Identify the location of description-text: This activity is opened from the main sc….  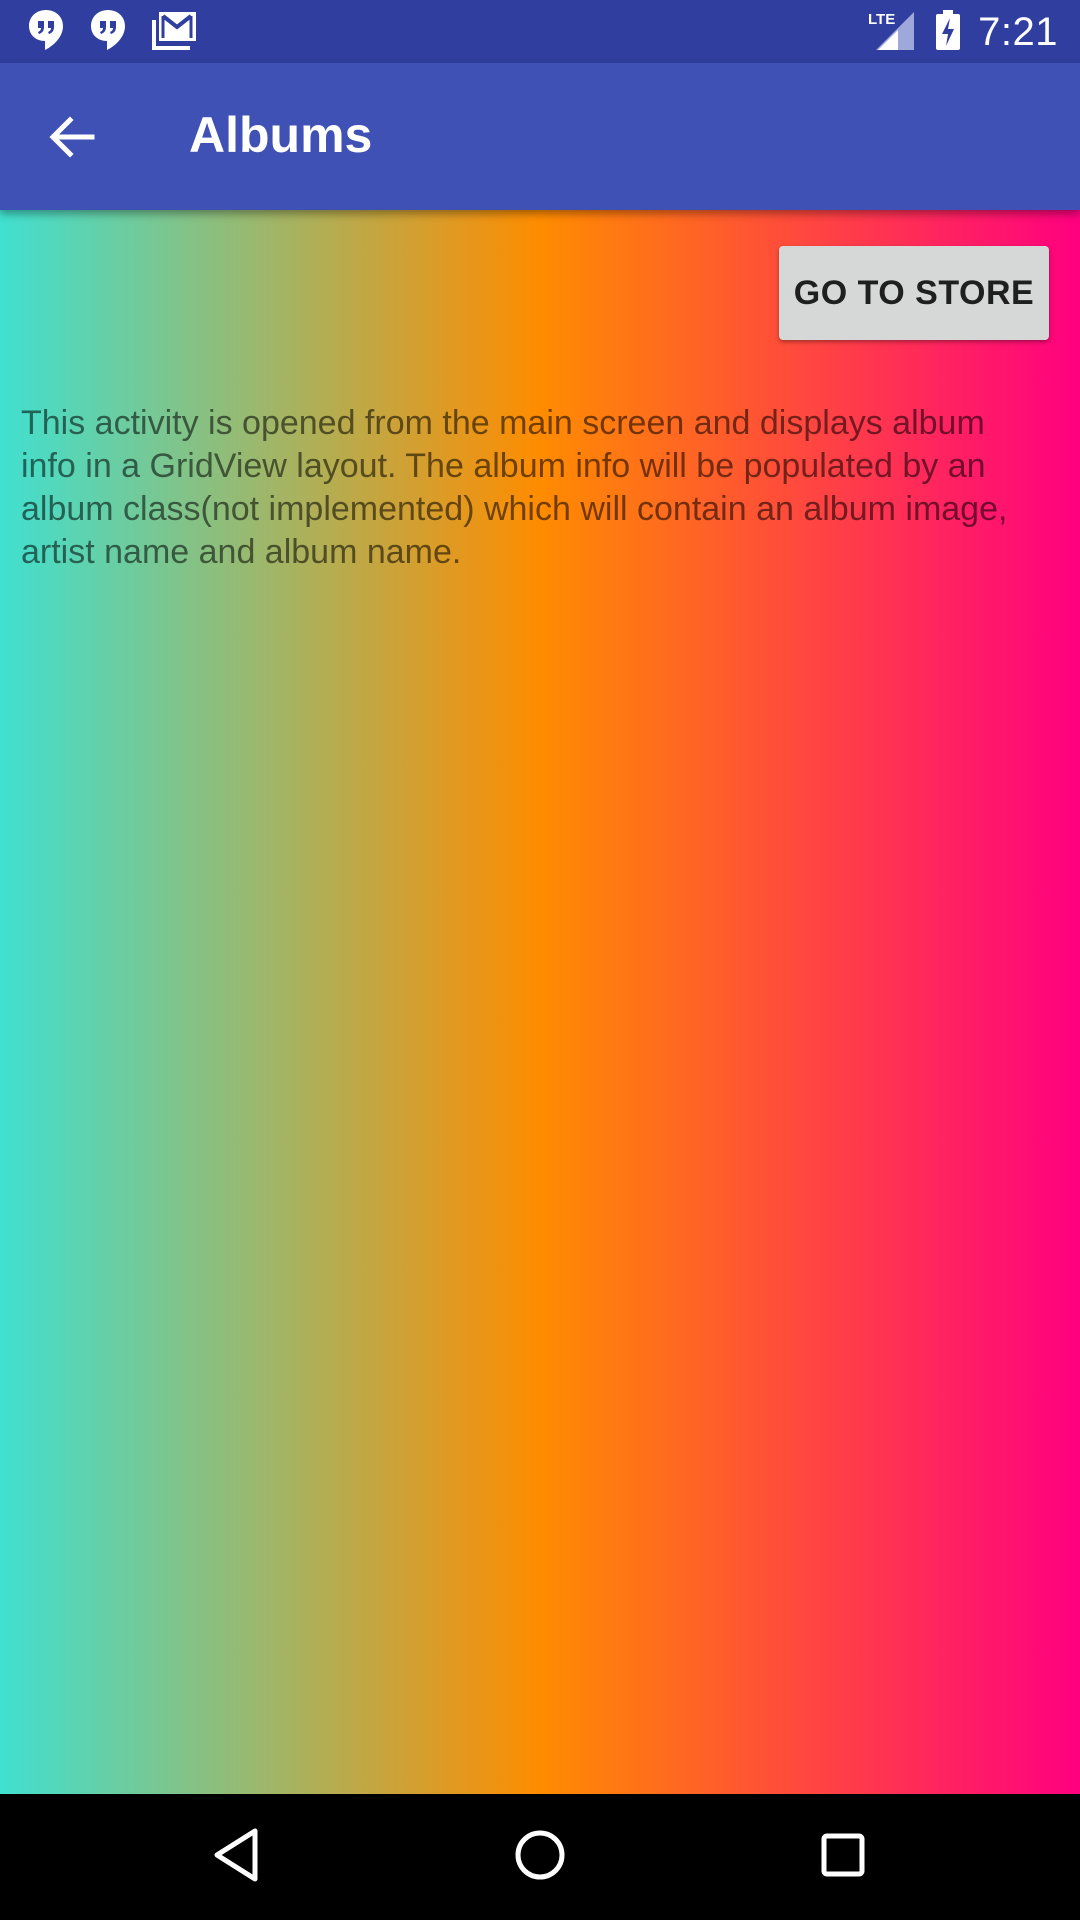
(514, 487).